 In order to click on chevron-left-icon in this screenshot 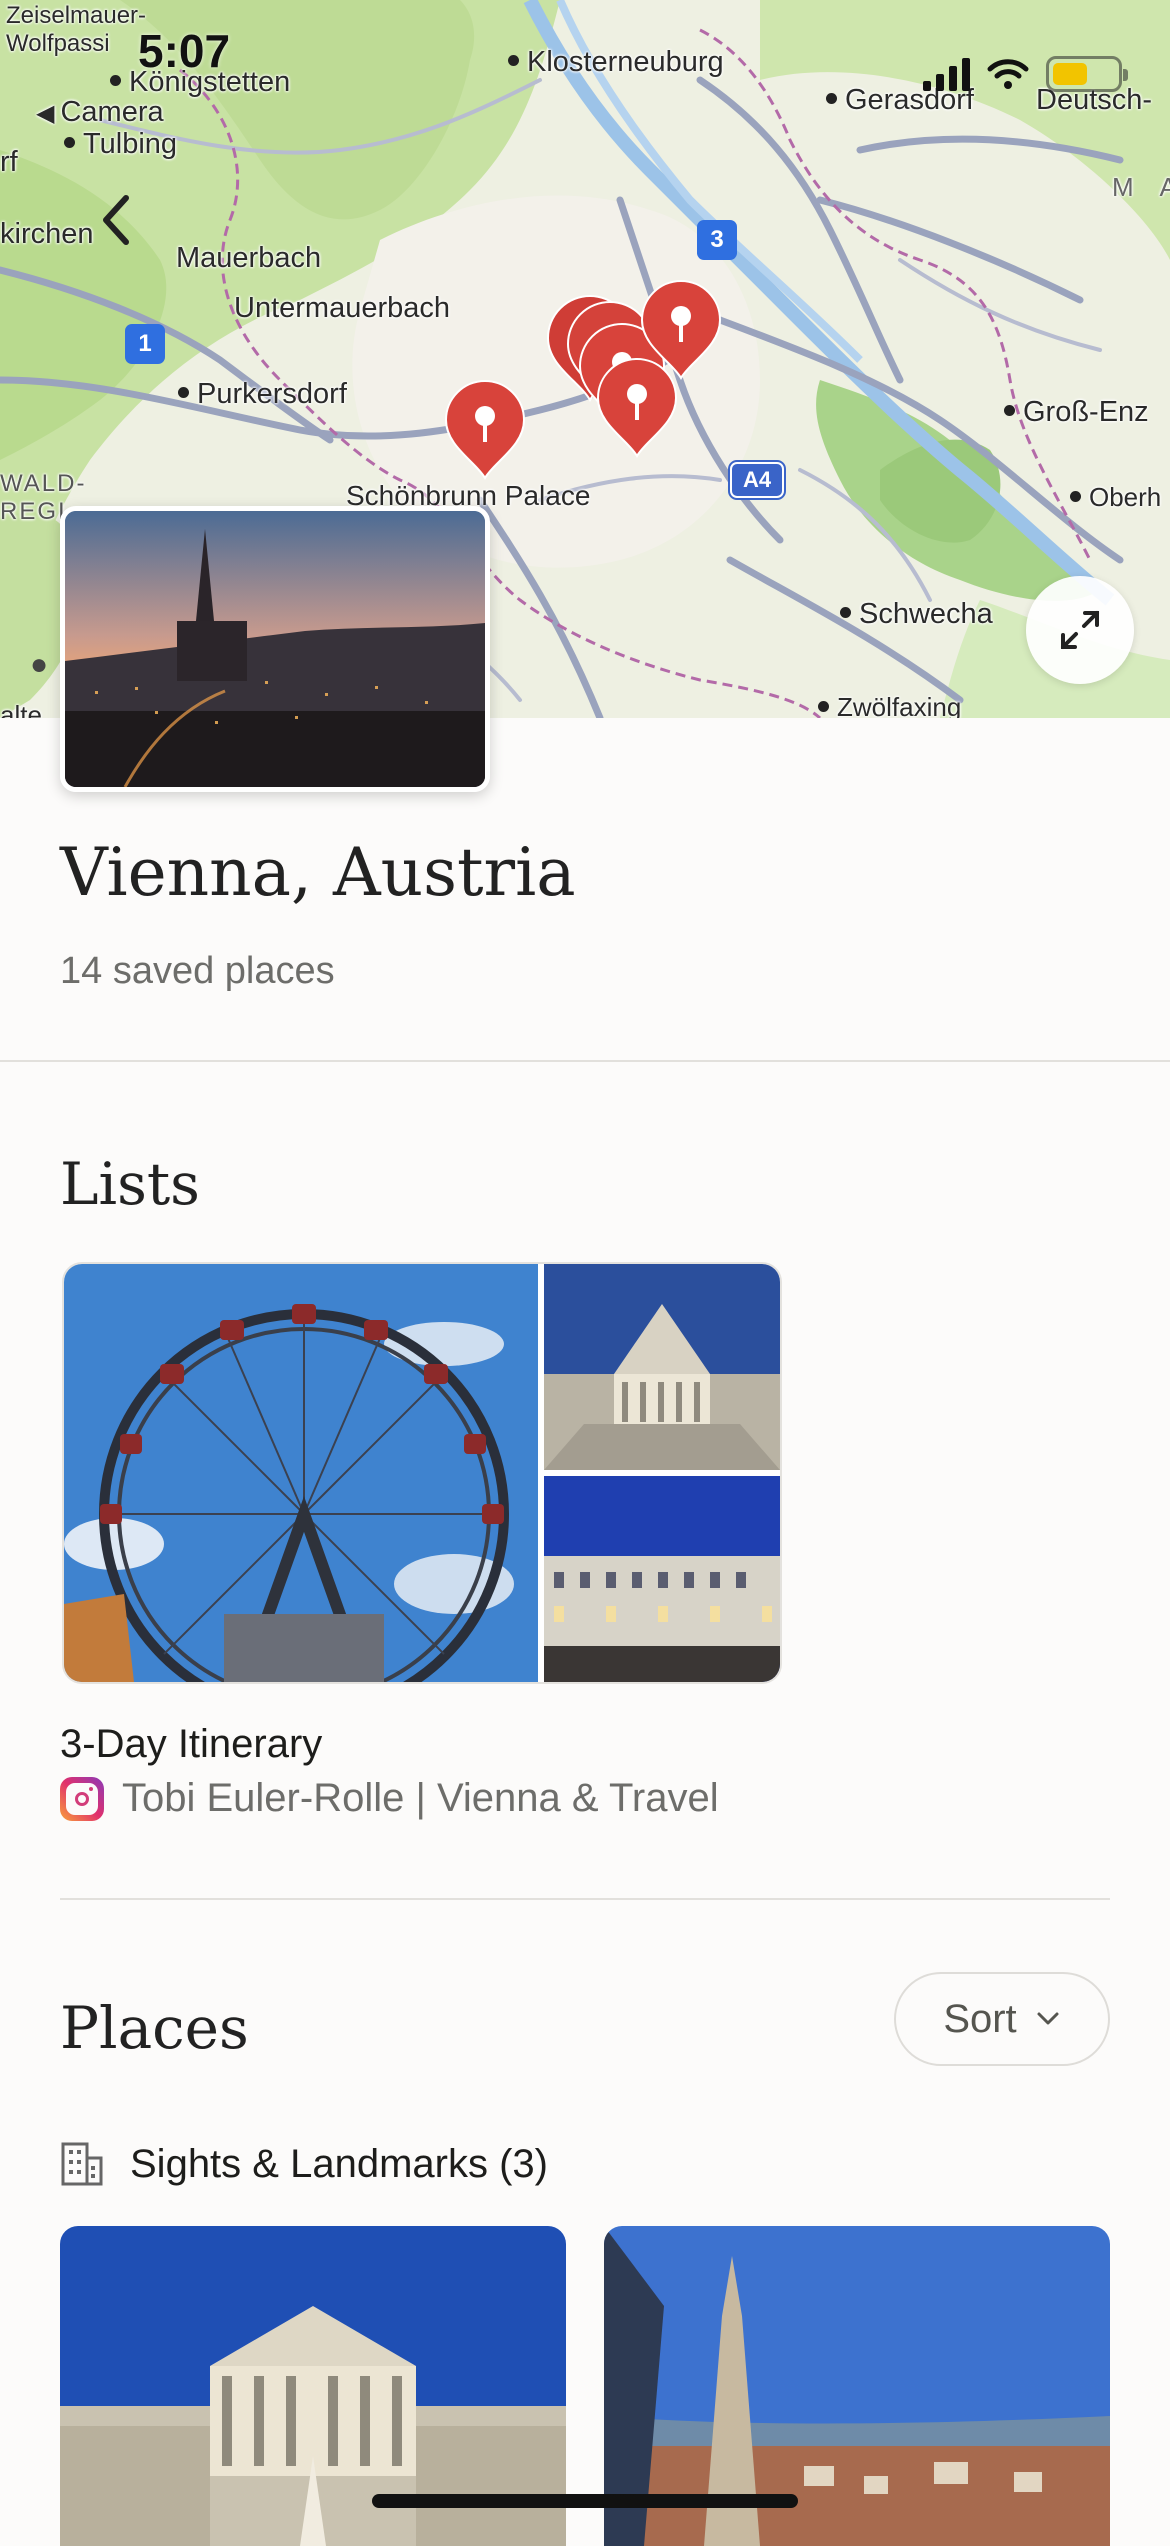, I will do `click(116, 220)`.